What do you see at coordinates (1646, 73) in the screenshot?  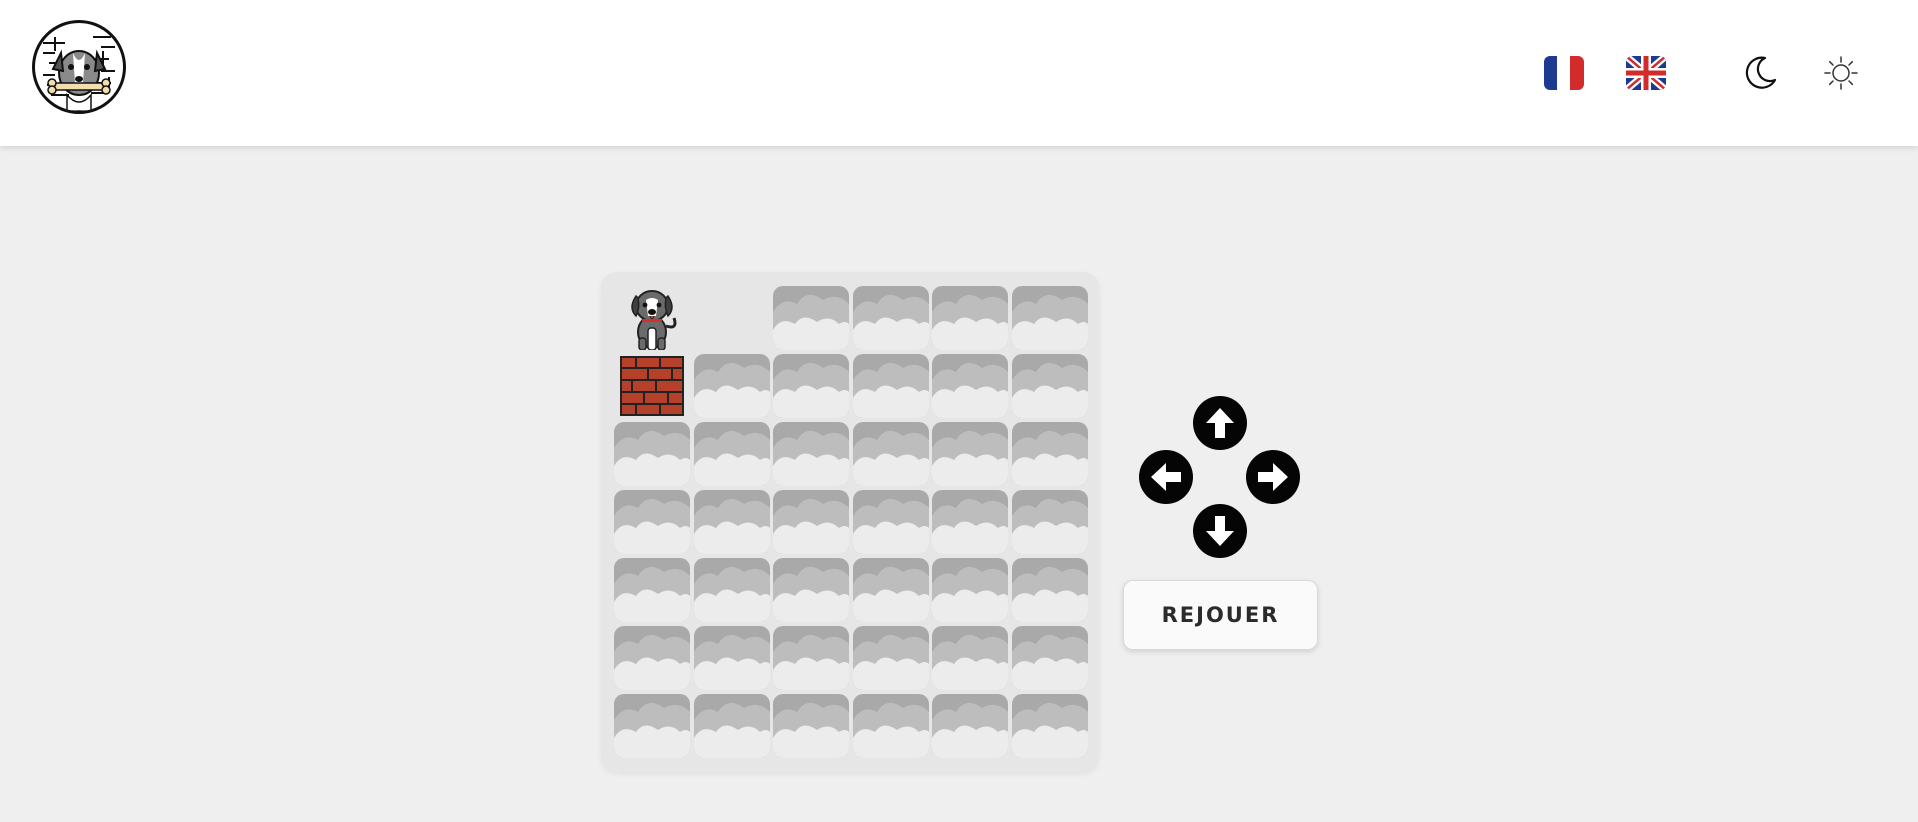 I see `flag-uk-icon` at bounding box center [1646, 73].